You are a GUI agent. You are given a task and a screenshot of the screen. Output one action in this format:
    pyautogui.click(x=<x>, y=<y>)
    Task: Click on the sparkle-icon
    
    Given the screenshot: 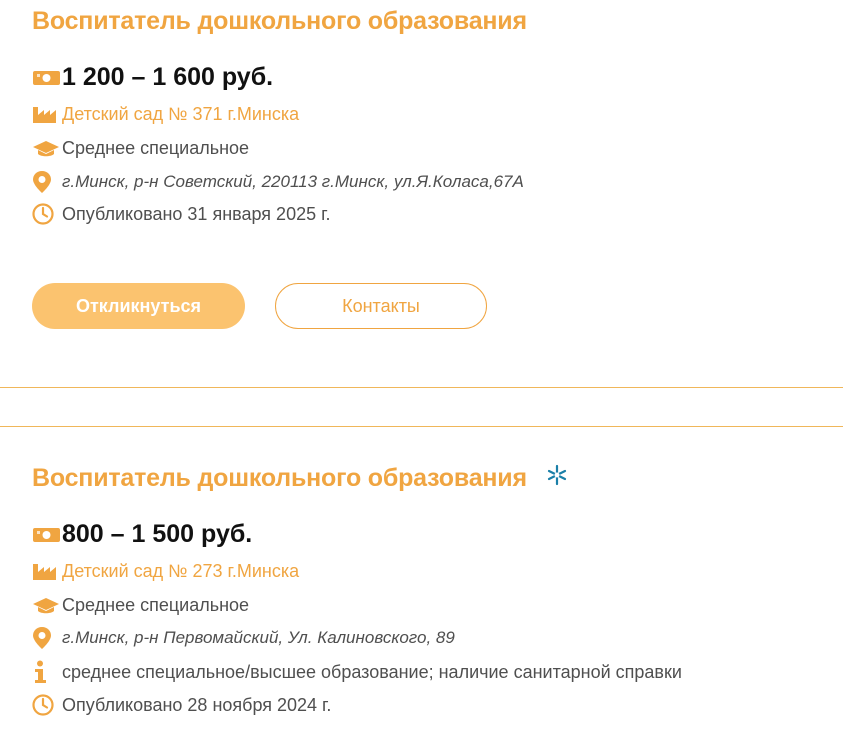 What is the action you would take?
    pyautogui.click(x=557, y=478)
    